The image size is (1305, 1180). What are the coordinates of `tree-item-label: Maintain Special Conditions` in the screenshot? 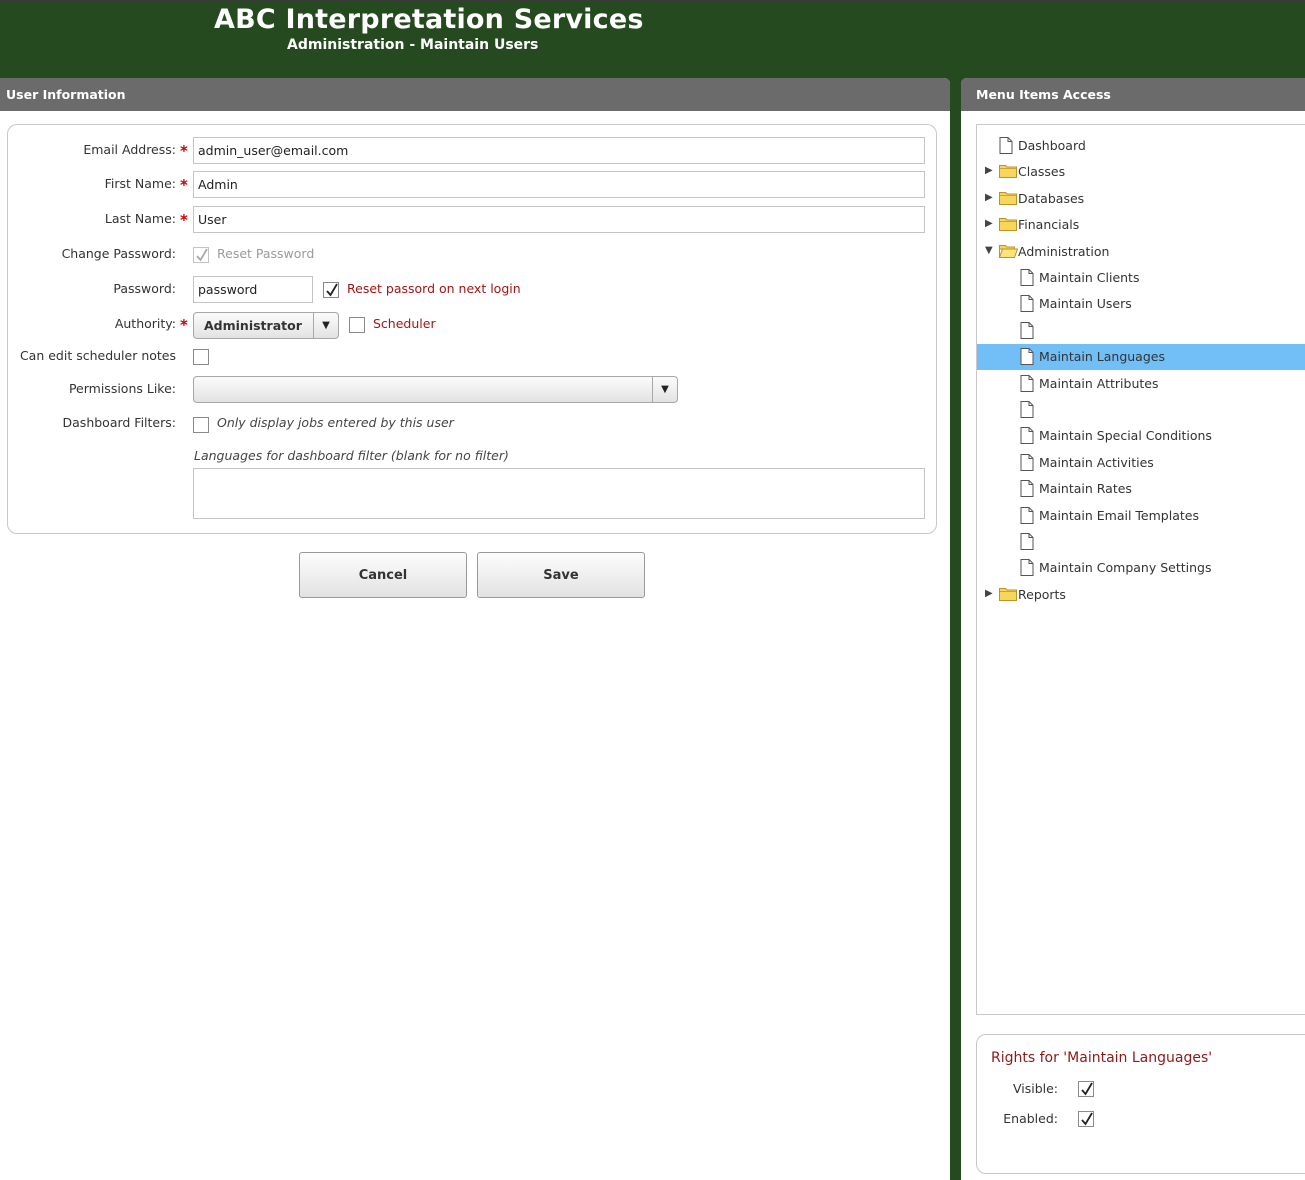 It's located at (1125, 436).